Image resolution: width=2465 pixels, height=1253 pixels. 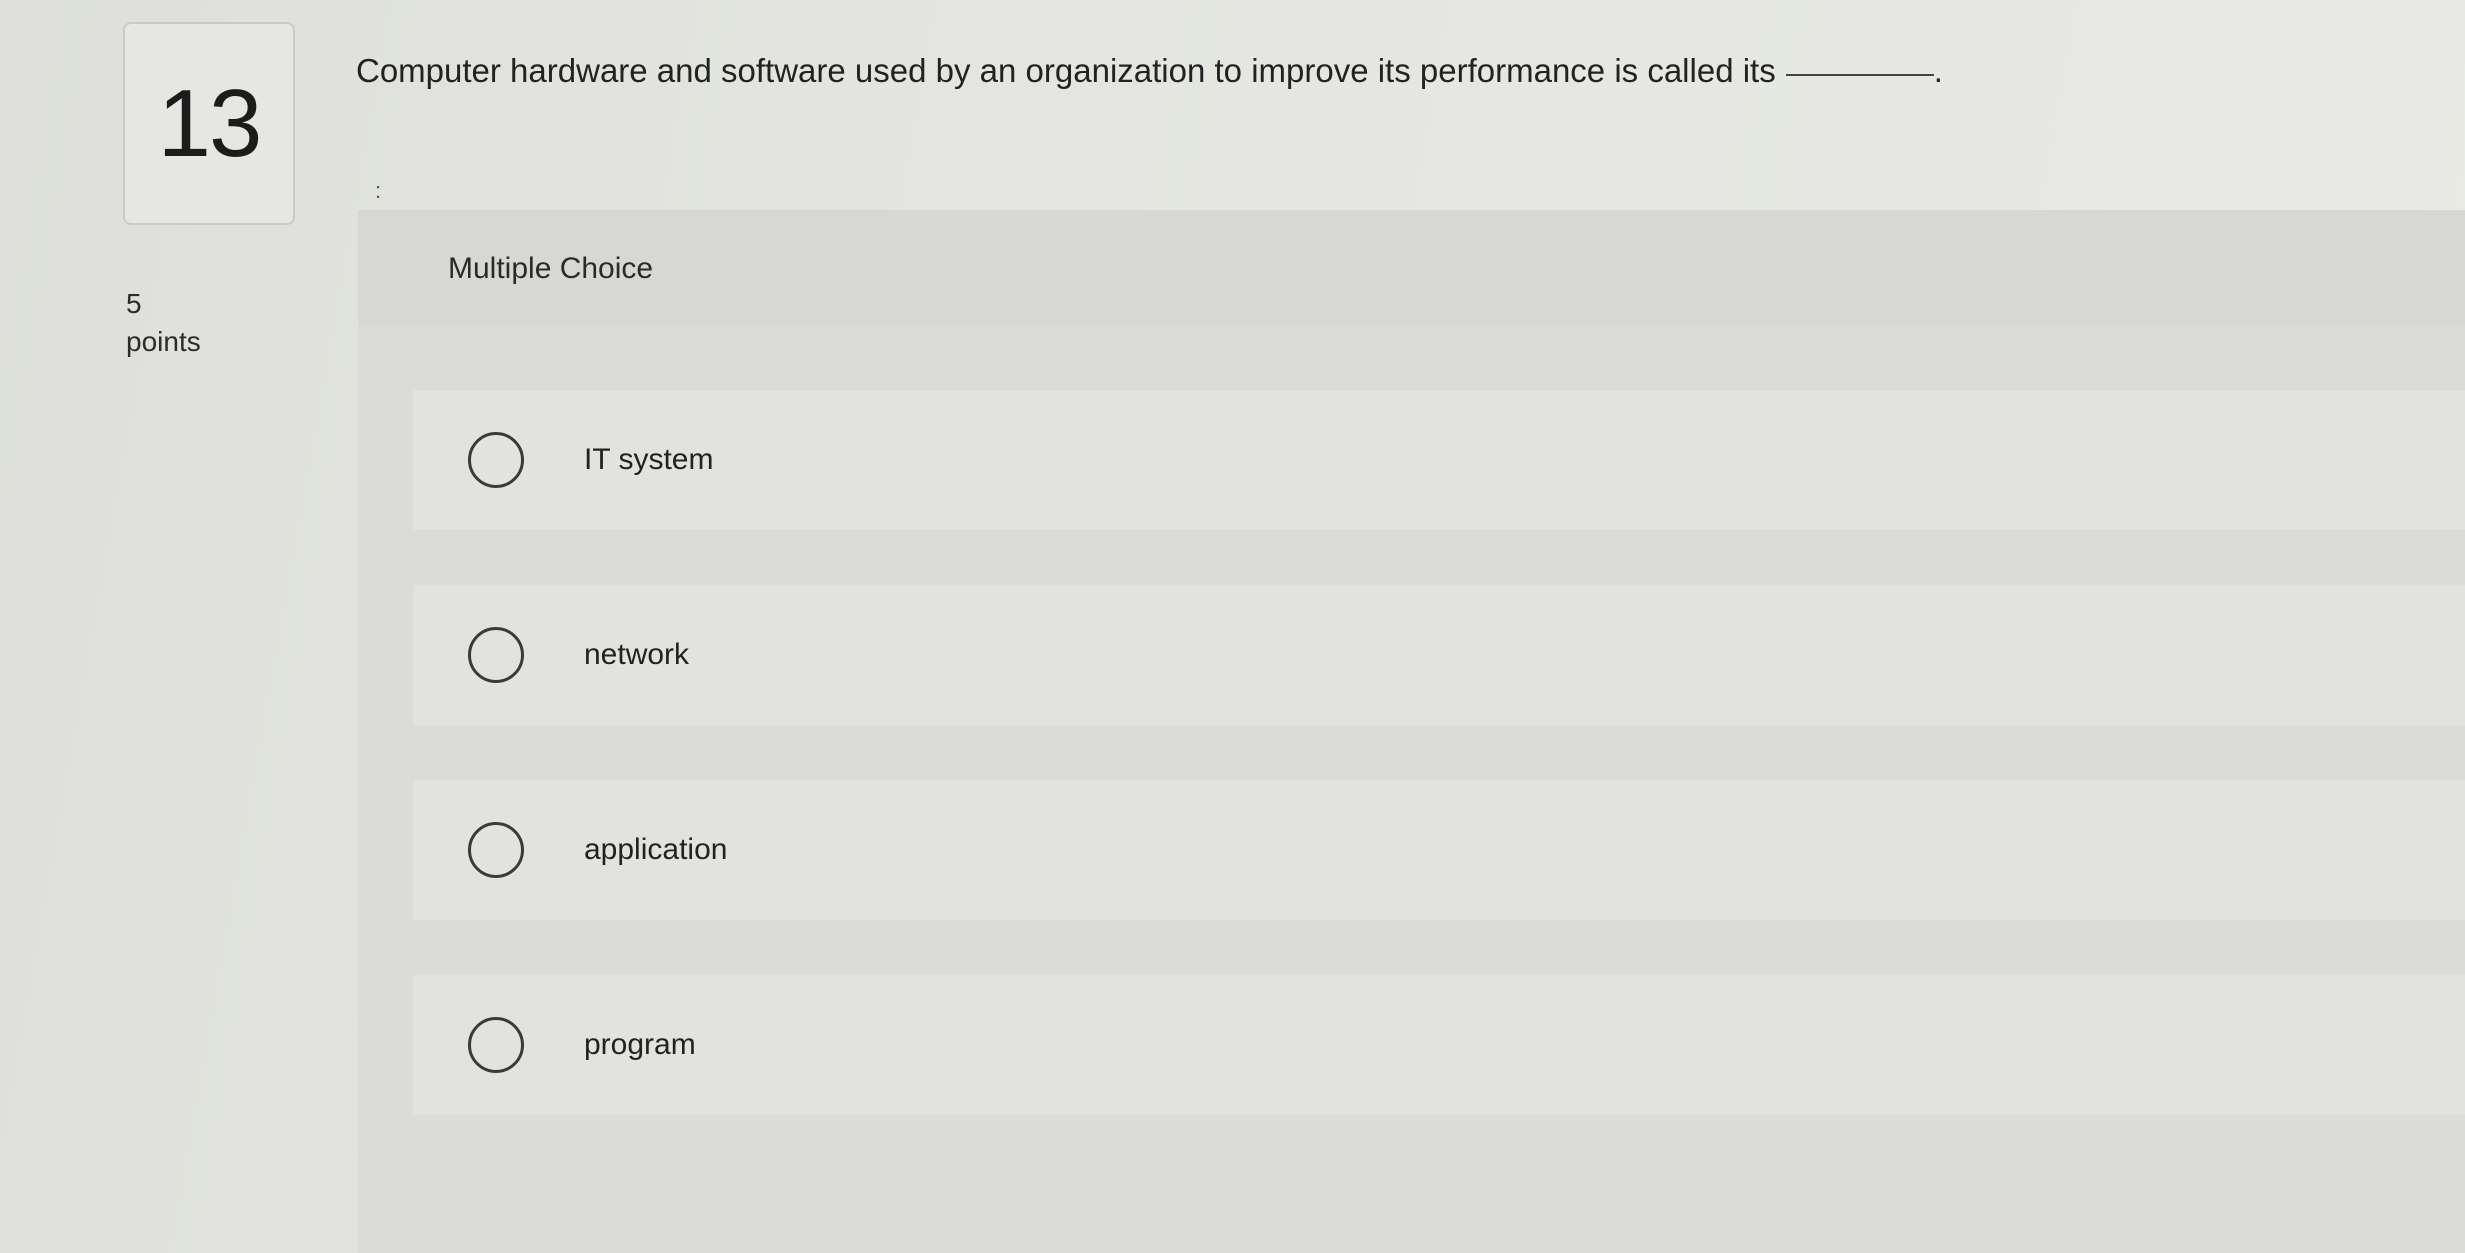 What do you see at coordinates (378, 190) in the screenshot?
I see `question-marker: :` at bounding box center [378, 190].